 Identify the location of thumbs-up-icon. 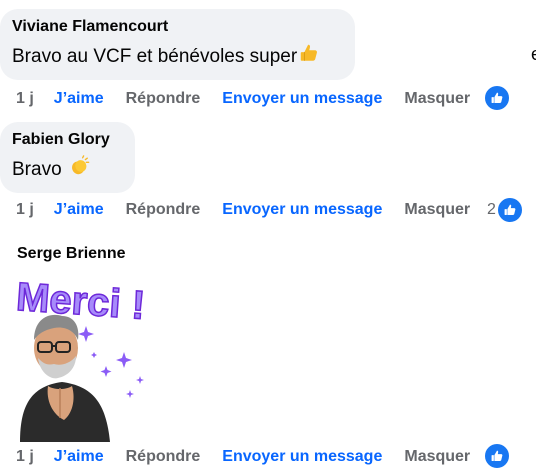
(309, 57).